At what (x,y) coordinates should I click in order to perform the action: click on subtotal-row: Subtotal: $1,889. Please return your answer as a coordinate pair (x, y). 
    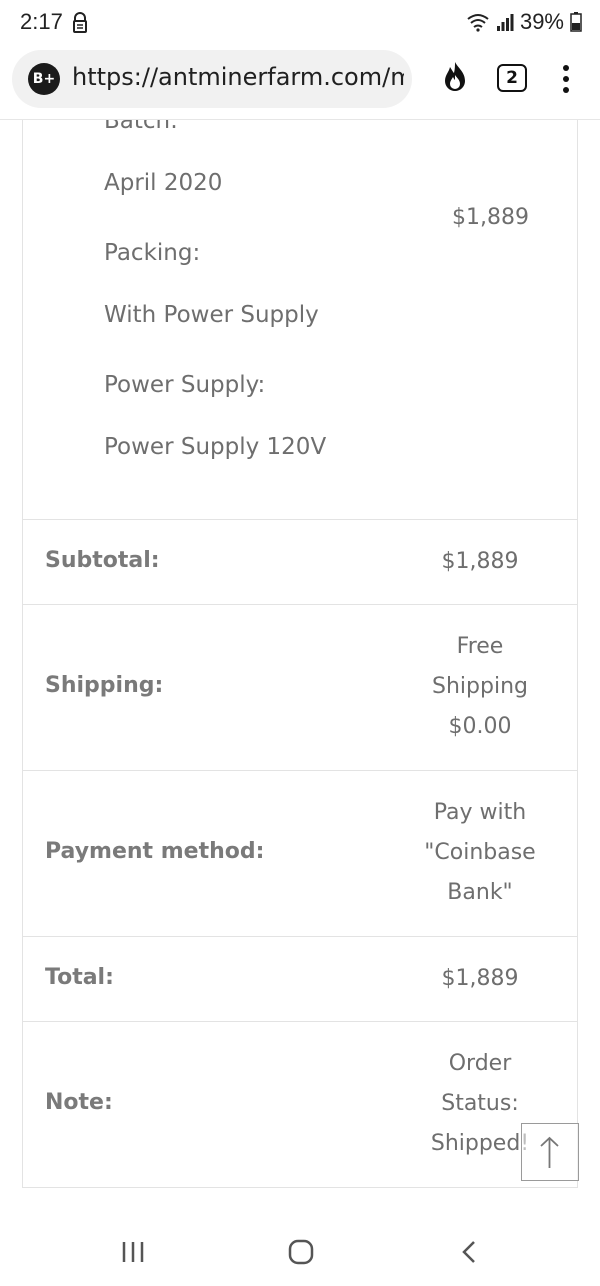
    Looking at the image, I should click on (300, 562).